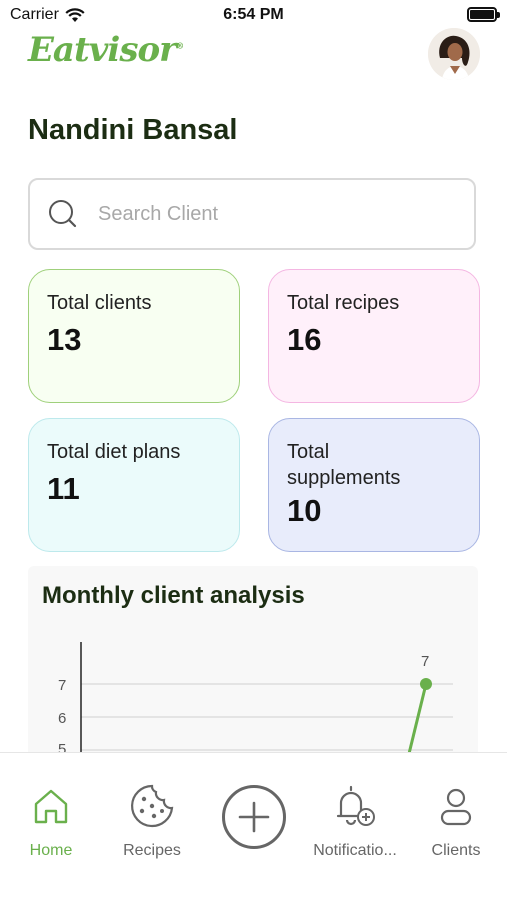 Image resolution: width=507 pixels, height=900 pixels. Describe the element at coordinates (425, 661) in the screenshot. I see `data-point-label: 7` at that location.